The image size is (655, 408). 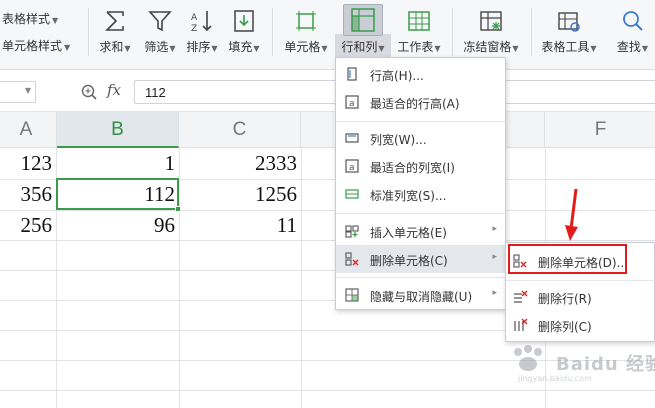 What do you see at coordinates (194, 29) in the screenshot?
I see `svg-text: Z` at bounding box center [194, 29].